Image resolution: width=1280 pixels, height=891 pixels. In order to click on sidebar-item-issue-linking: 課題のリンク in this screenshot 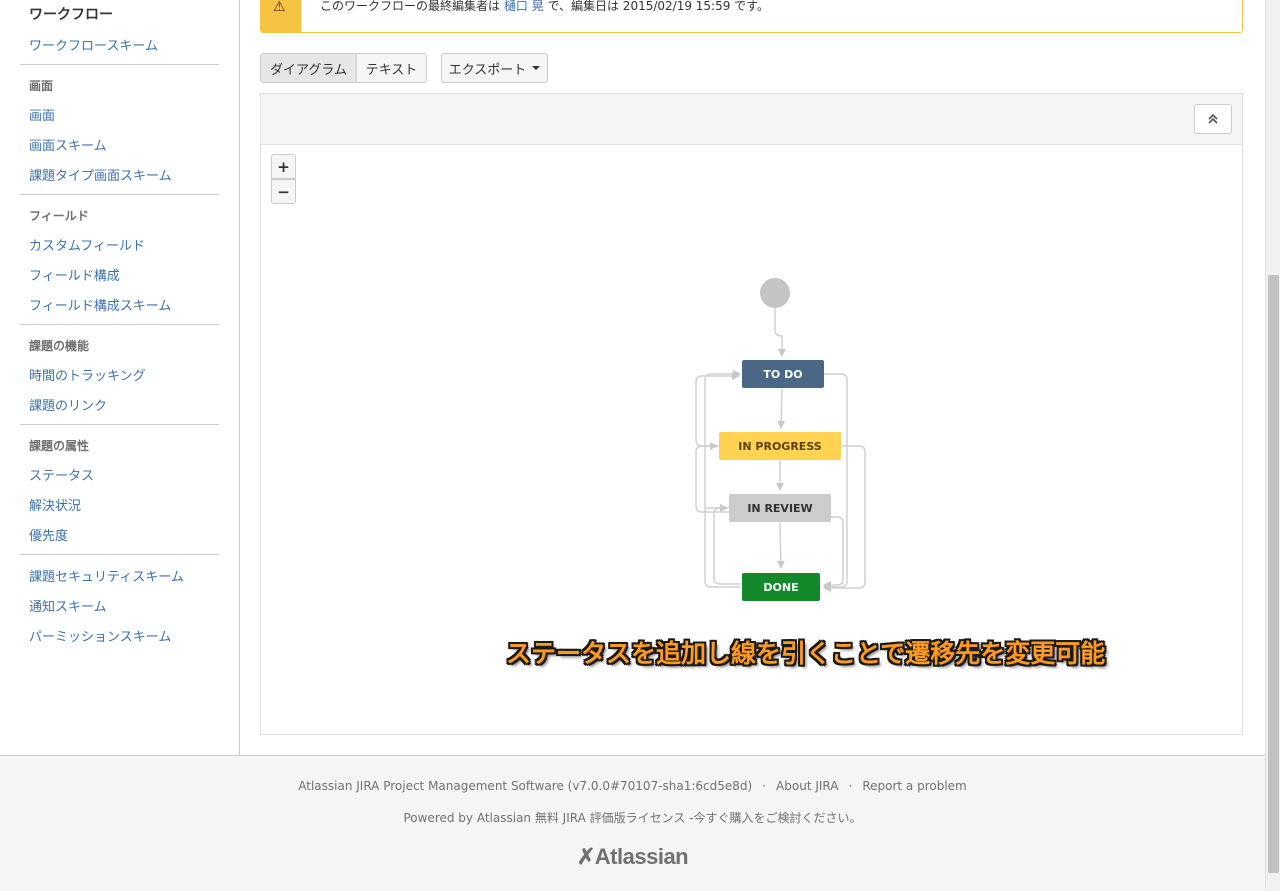, I will do `click(68, 404)`.